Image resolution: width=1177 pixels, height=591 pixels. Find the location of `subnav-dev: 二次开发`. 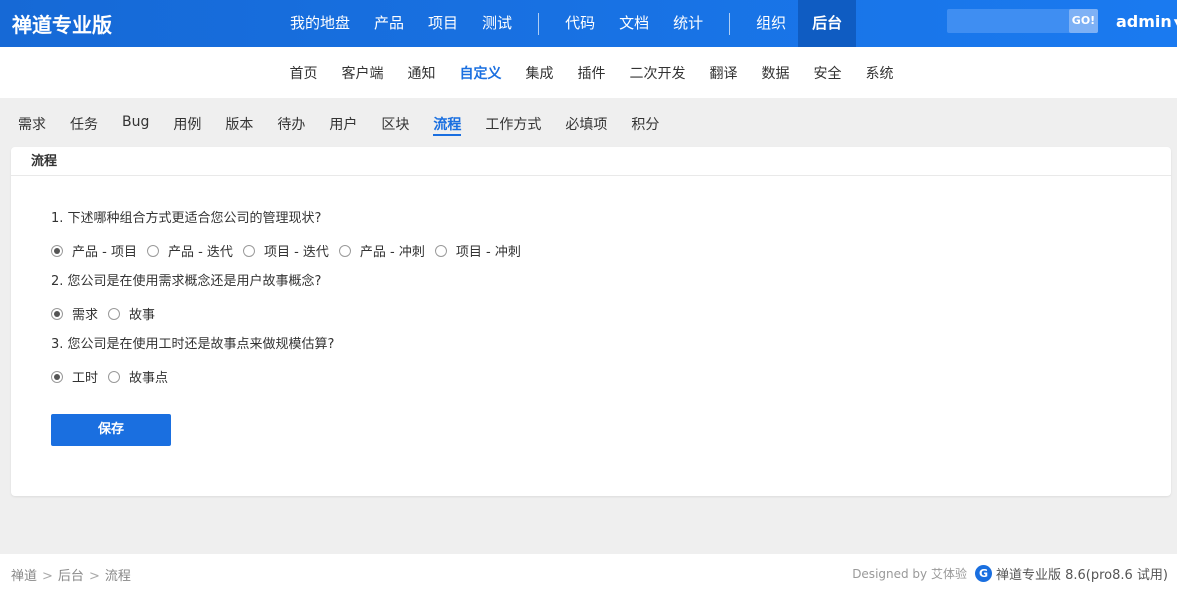

subnav-dev: 二次开发 is located at coordinates (658, 73).